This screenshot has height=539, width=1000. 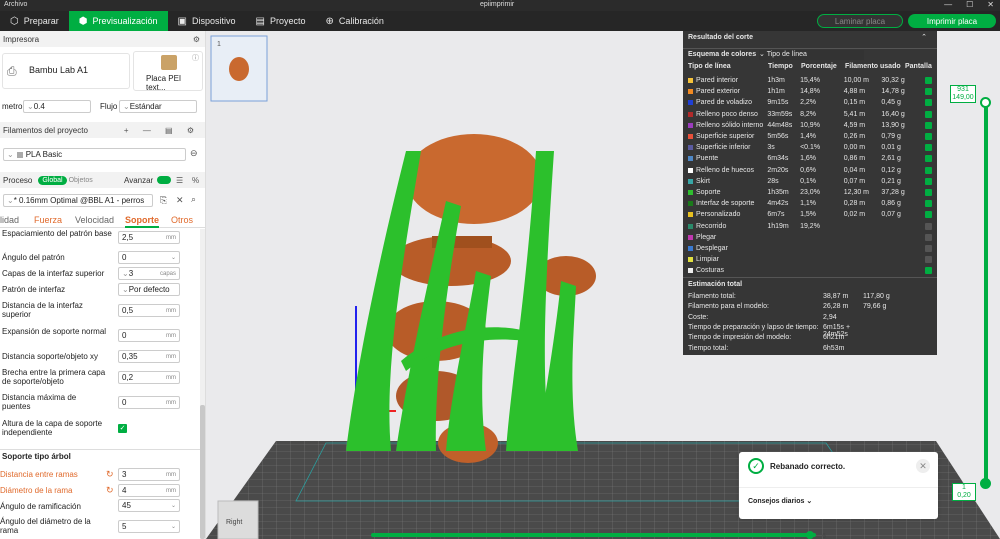 I want to click on line-type-row: Plegar, so click(x=810, y=237).